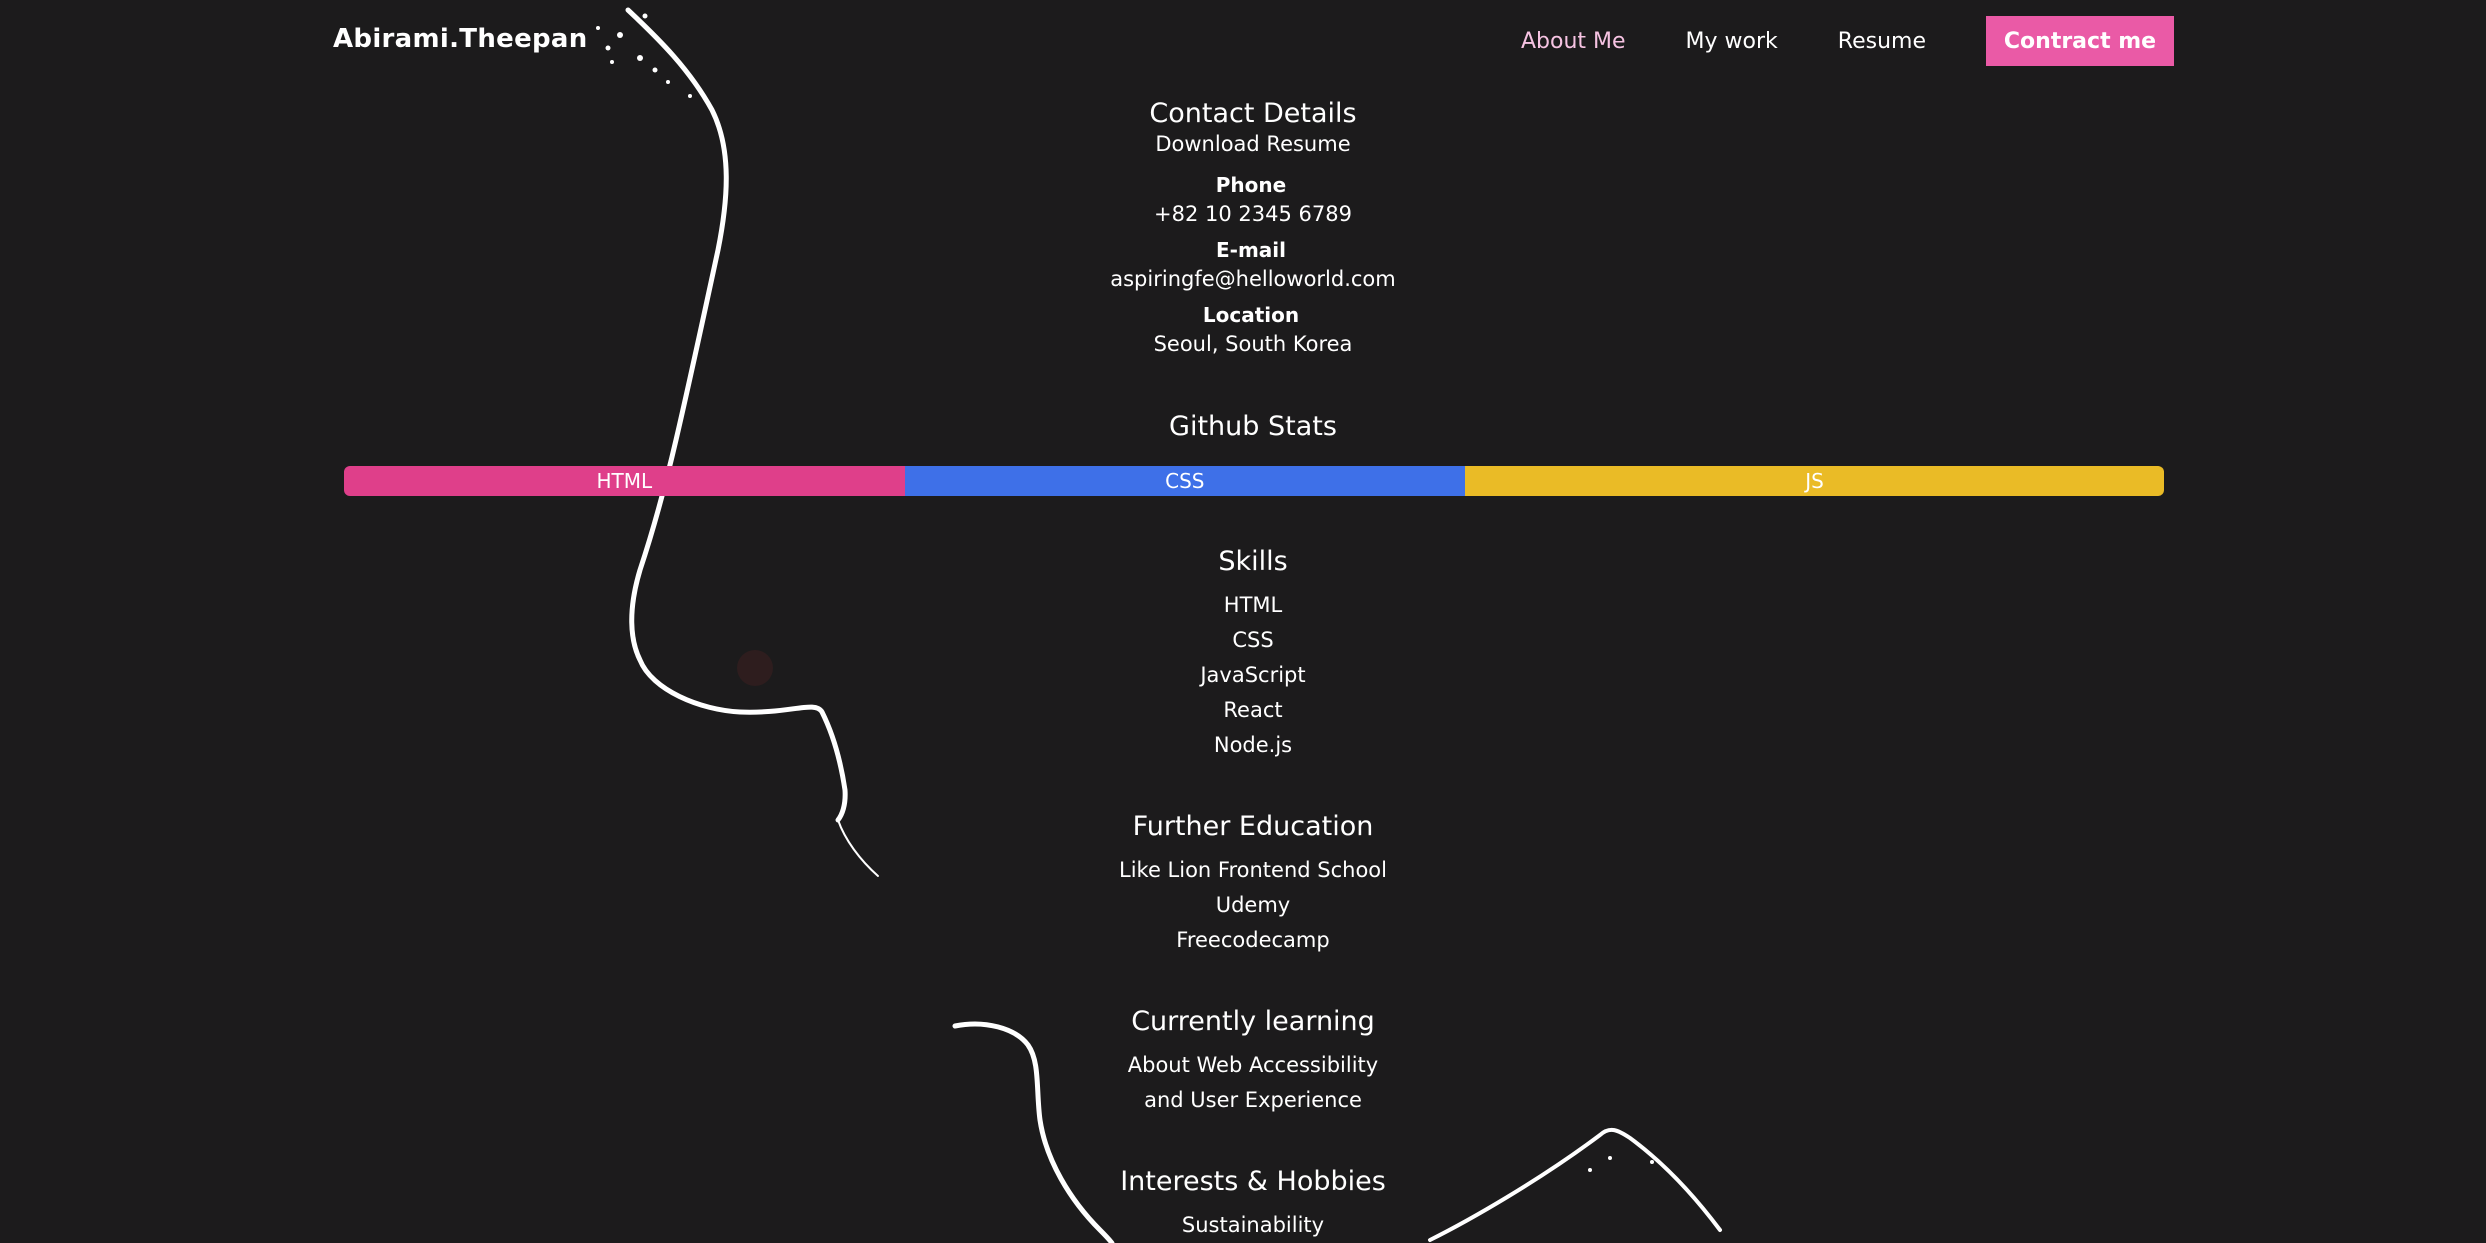  What do you see at coordinates (1250, 250) in the screenshot?
I see `email-label: E-mail` at bounding box center [1250, 250].